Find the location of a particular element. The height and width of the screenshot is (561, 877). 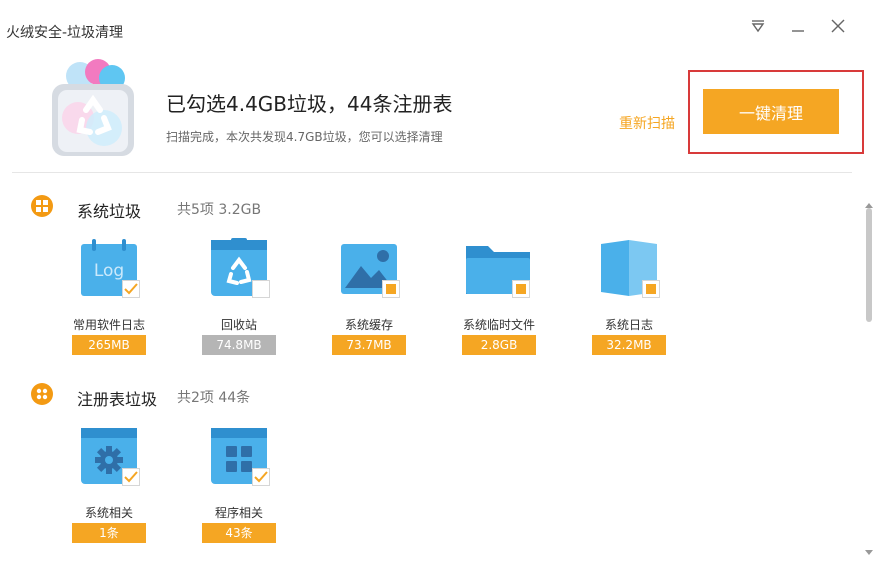

item-size-badge: 73.7MB is located at coordinates (369, 345).